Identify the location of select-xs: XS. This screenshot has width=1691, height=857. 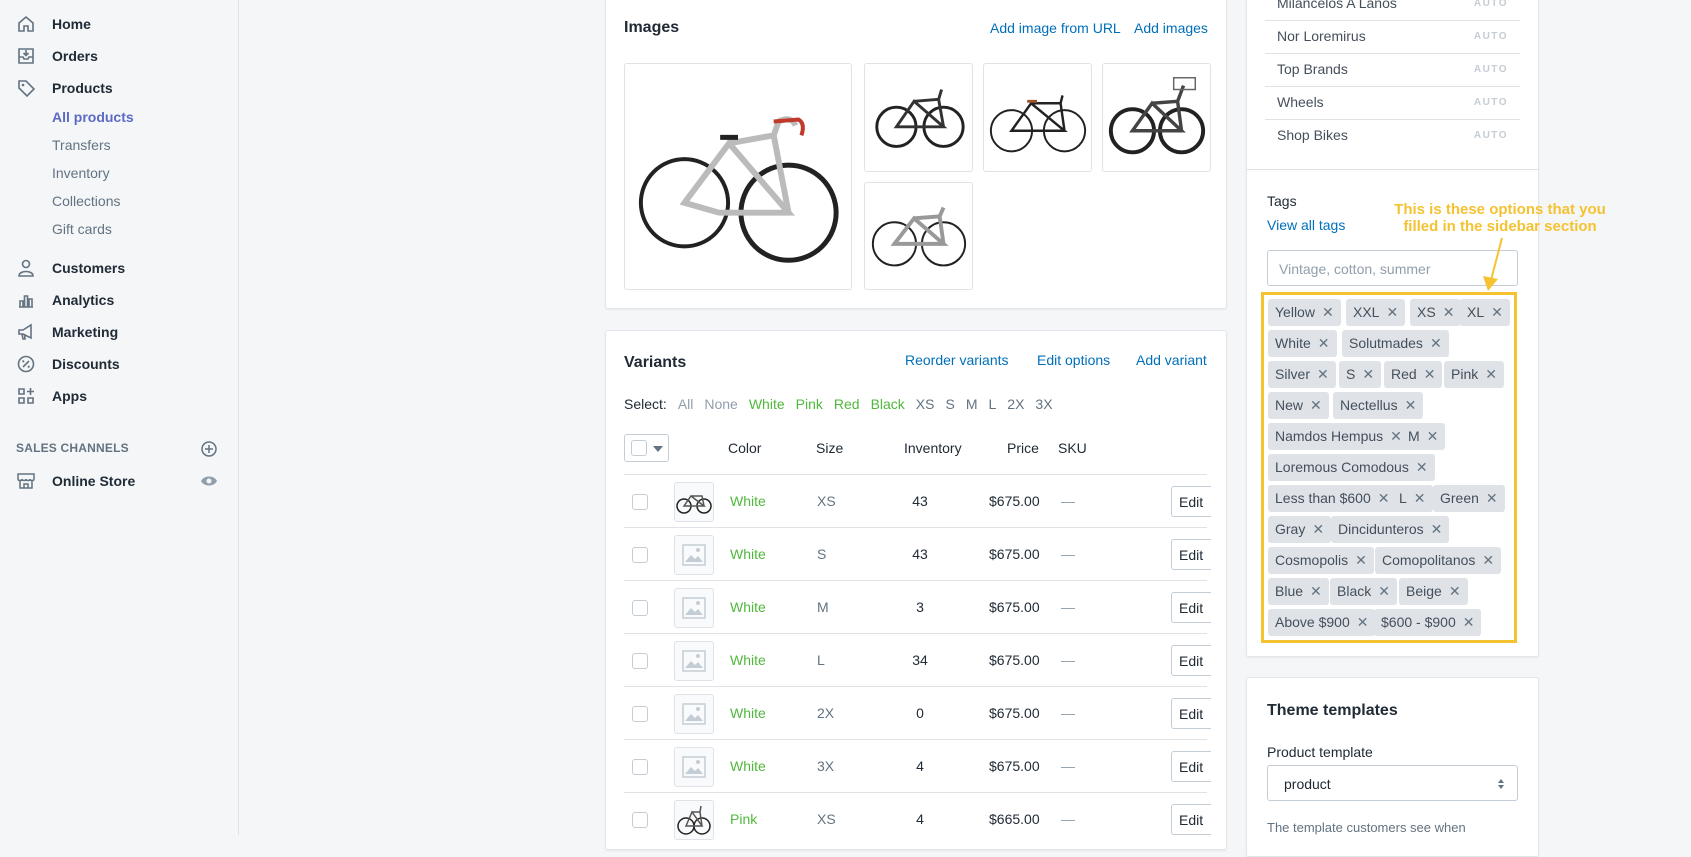
(925, 404).